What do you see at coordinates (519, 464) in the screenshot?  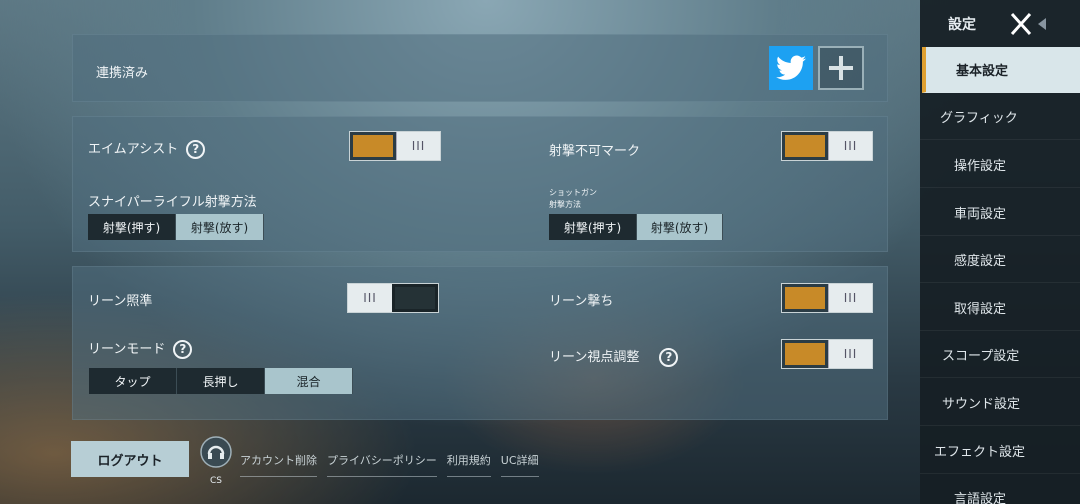 I see `uc-details-link: UC詳細` at bounding box center [519, 464].